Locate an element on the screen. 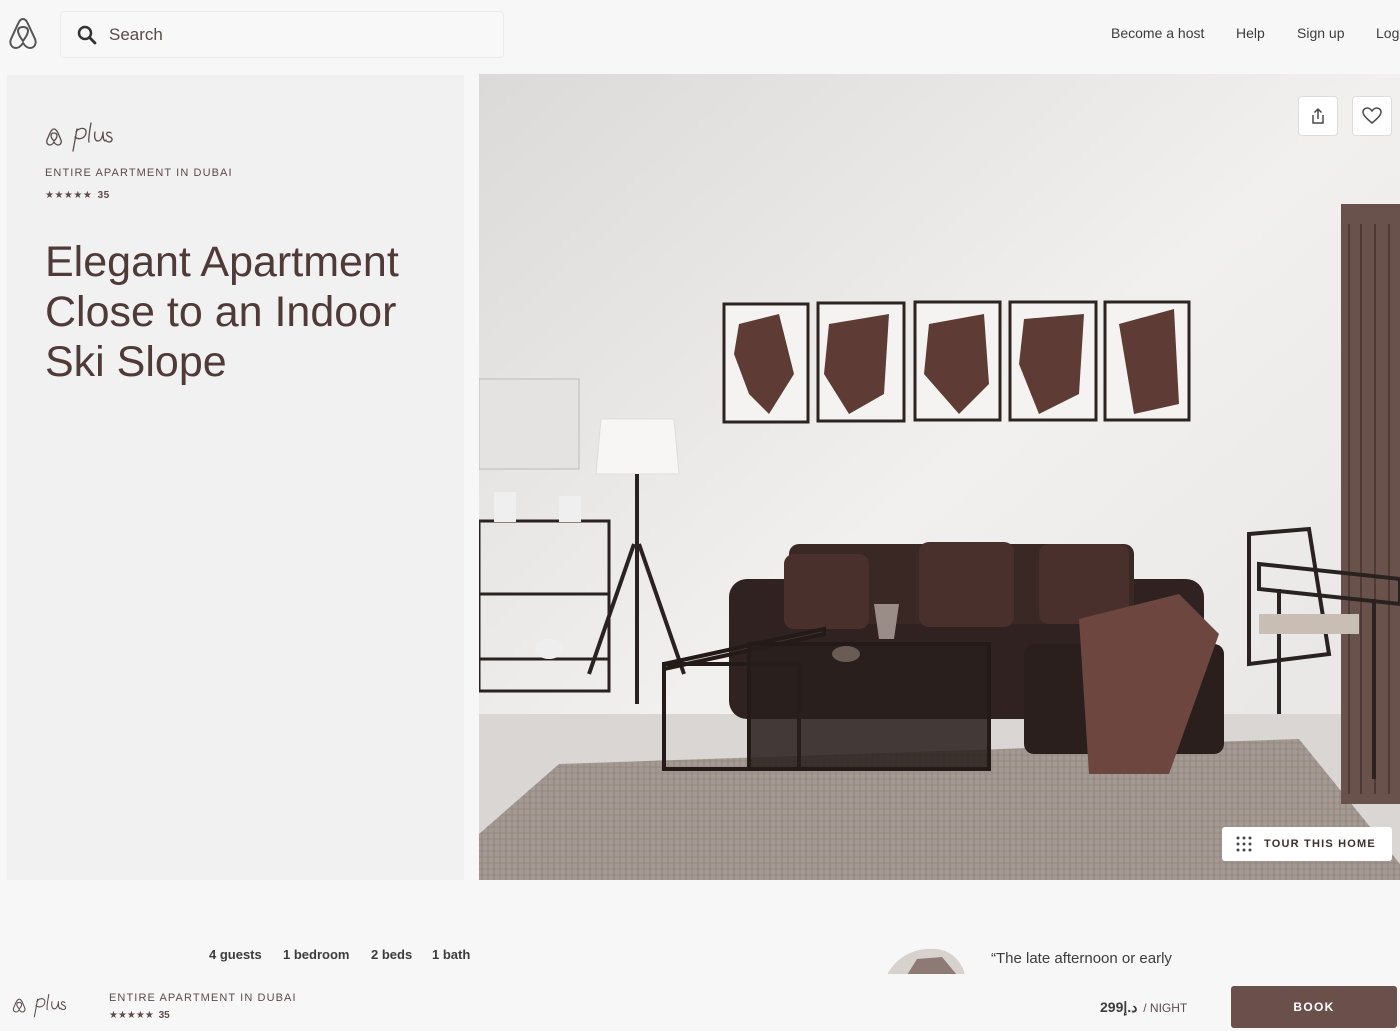 The width and height of the screenshot is (1400, 1031). bar-listing-rating: ★★★★★ 35 is located at coordinates (139, 1015).